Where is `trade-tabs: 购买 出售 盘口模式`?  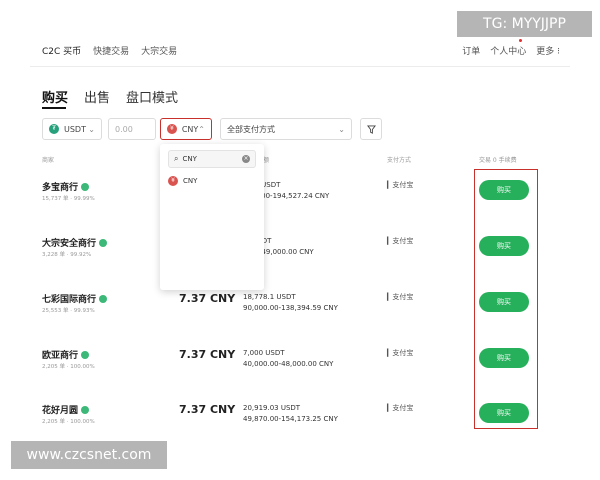 trade-tabs: 购买 出售 盘口模式 is located at coordinates (110, 96).